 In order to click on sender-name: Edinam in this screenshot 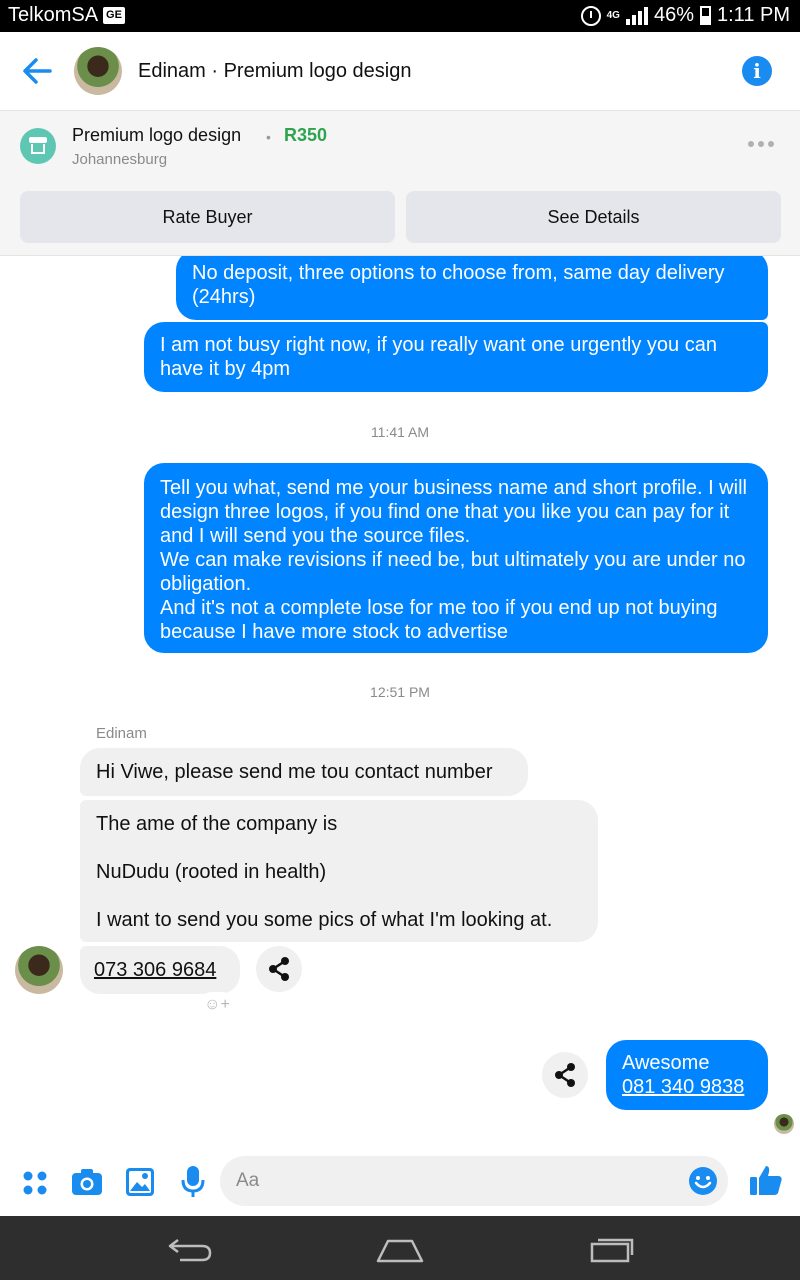, I will do `click(121, 733)`.